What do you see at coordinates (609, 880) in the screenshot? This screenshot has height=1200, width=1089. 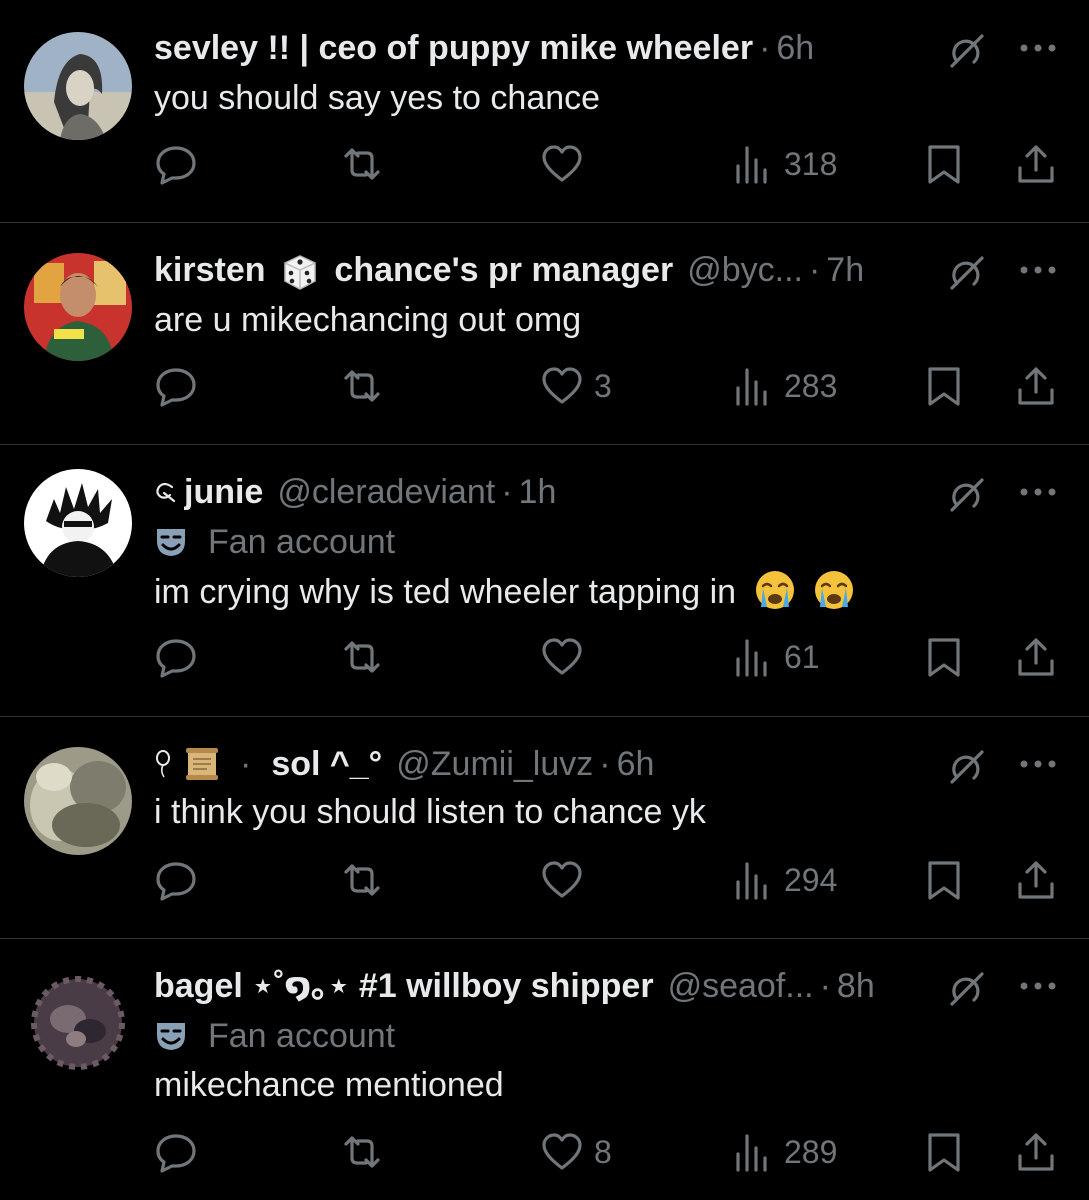 I see `action-bar: 294` at bounding box center [609, 880].